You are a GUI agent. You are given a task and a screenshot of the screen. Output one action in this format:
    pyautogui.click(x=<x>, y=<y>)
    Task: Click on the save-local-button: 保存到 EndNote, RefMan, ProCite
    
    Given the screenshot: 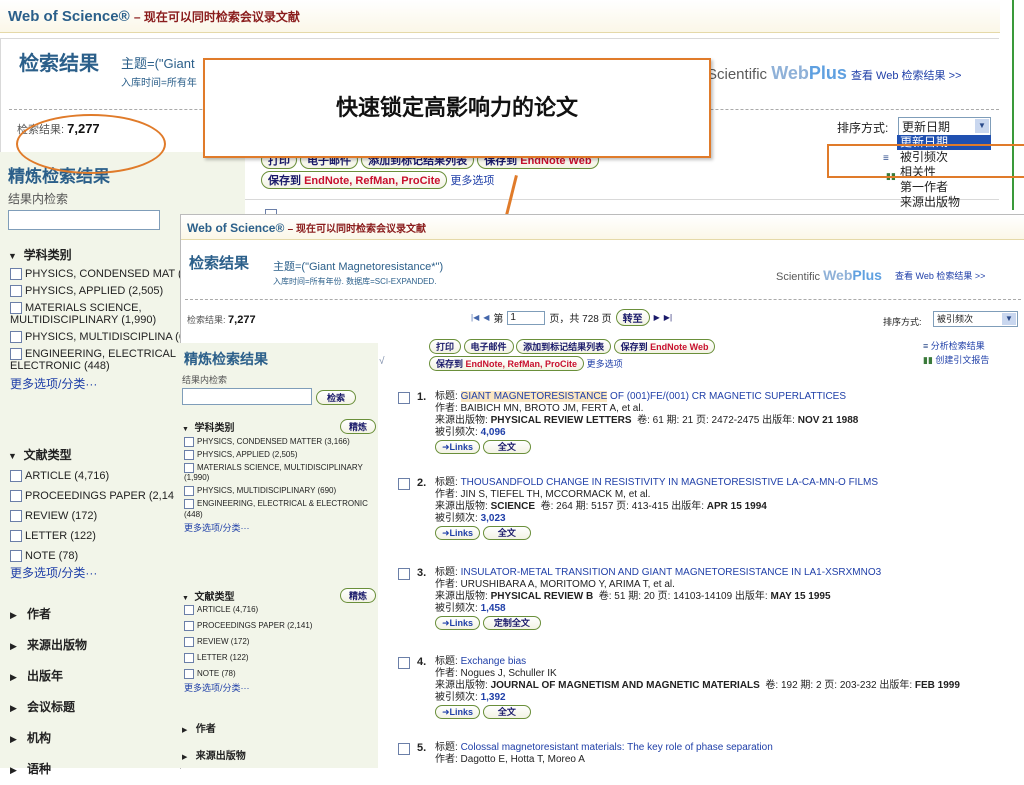 What is the action you would take?
    pyautogui.click(x=507, y=363)
    